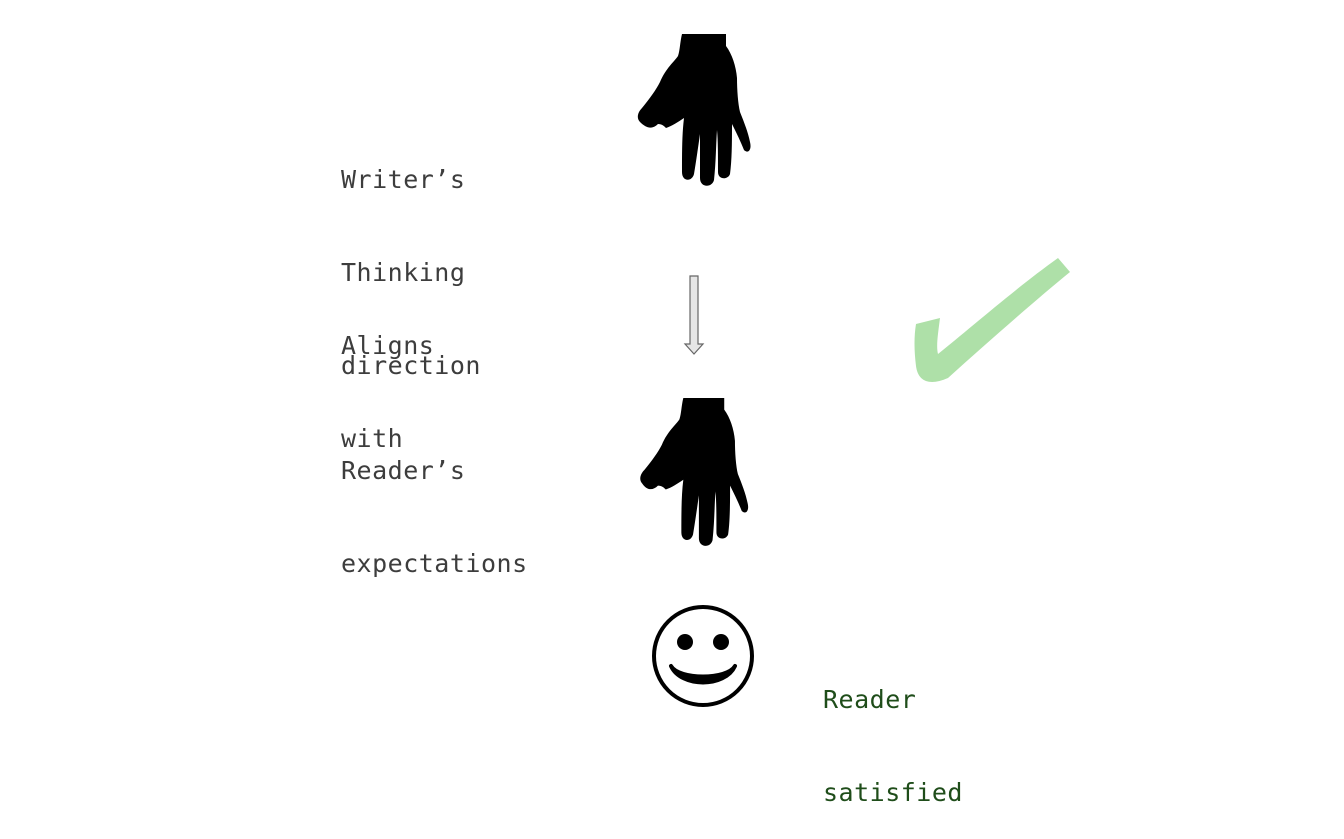  Describe the element at coordinates (388, 345) in the screenshot. I see `label-line: Aligns` at that location.